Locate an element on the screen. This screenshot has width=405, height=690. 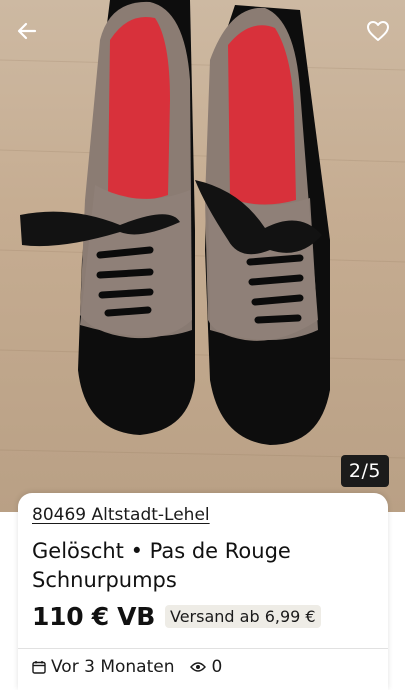
meta-row: Vor 3 Monaten 0 is located at coordinates (127, 667).